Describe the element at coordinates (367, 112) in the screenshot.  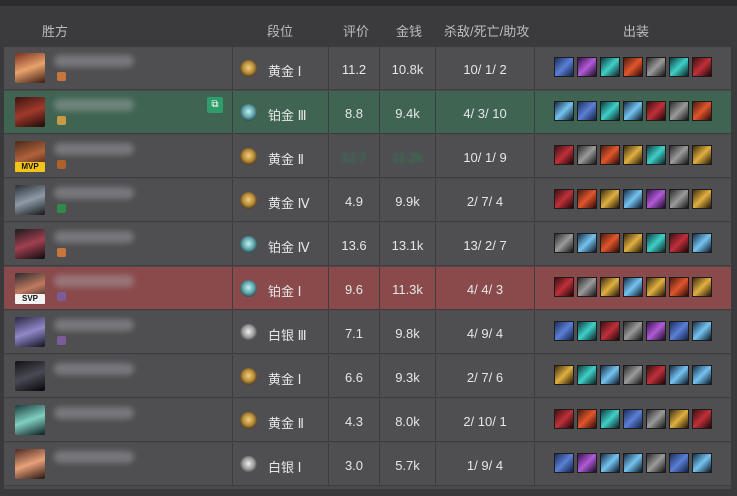
I see `player-row: ⧉ 铂金 Ⅲ 8.8 9.4k 4/ 3/ 10` at that location.